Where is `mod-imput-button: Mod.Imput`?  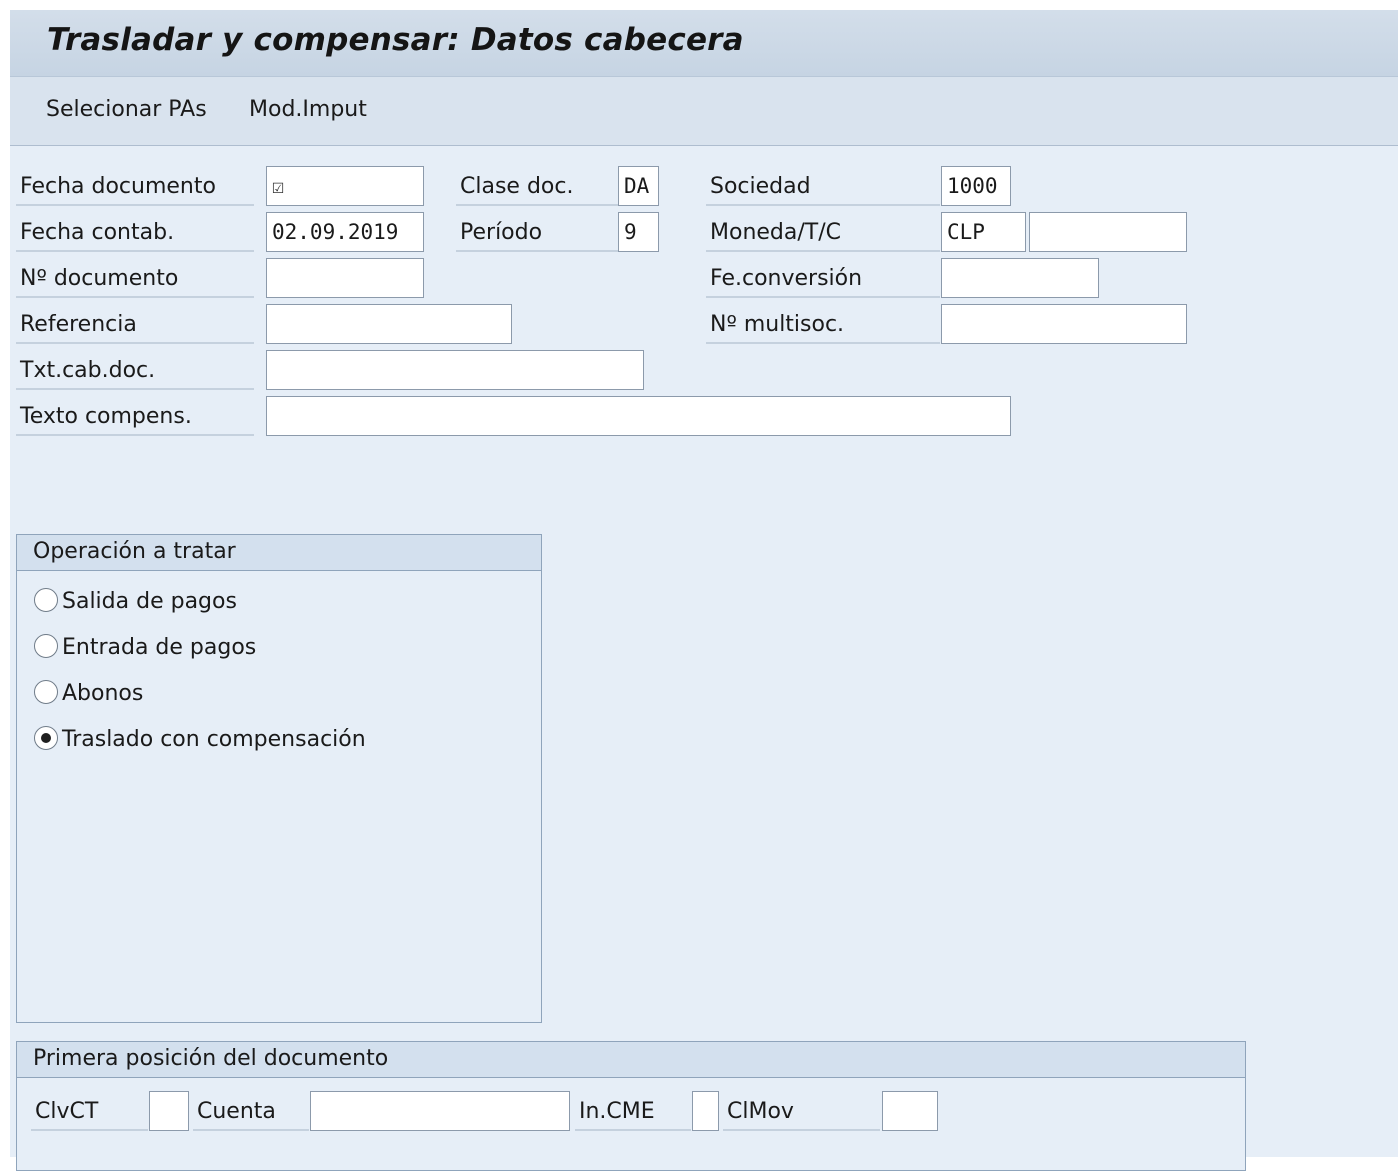
mod-imput-button: Mod.Imput is located at coordinates (308, 109).